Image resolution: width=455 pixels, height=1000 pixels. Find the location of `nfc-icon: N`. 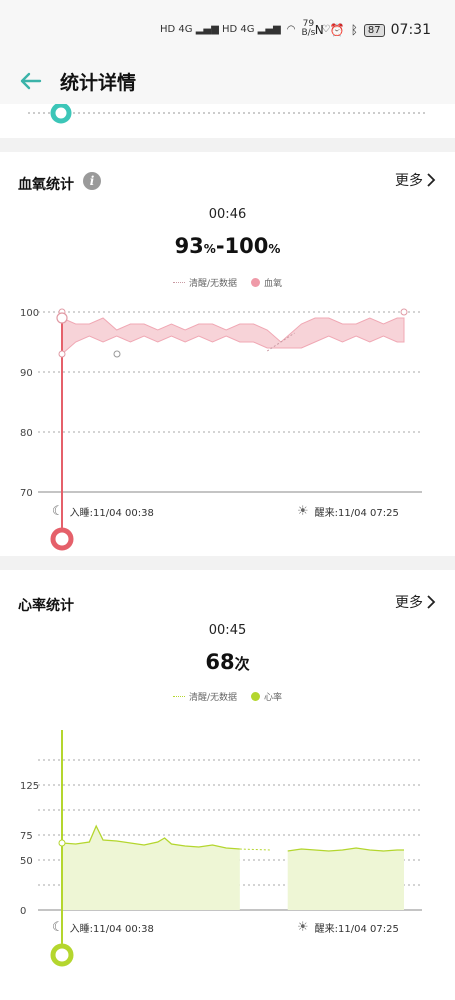

nfc-icon: N is located at coordinates (319, 30).